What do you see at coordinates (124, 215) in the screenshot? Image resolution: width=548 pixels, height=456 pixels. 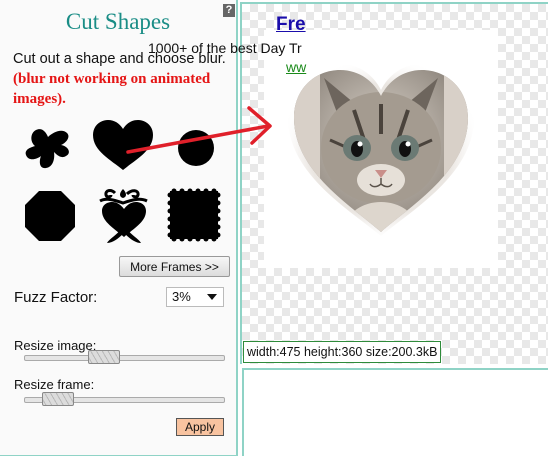 I see `ornate-heart-shape` at bounding box center [124, 215].